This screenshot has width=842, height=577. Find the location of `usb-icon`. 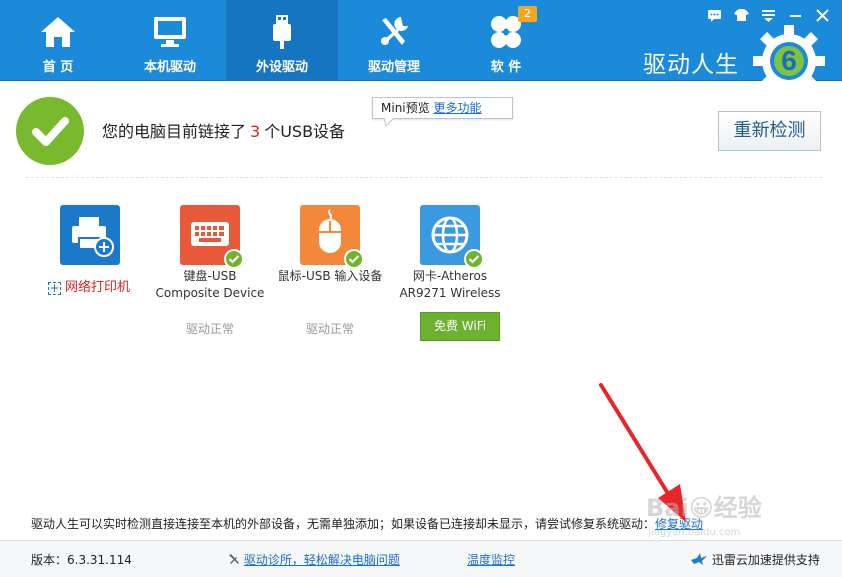

usb-icon is located at coordinates (282, 32).